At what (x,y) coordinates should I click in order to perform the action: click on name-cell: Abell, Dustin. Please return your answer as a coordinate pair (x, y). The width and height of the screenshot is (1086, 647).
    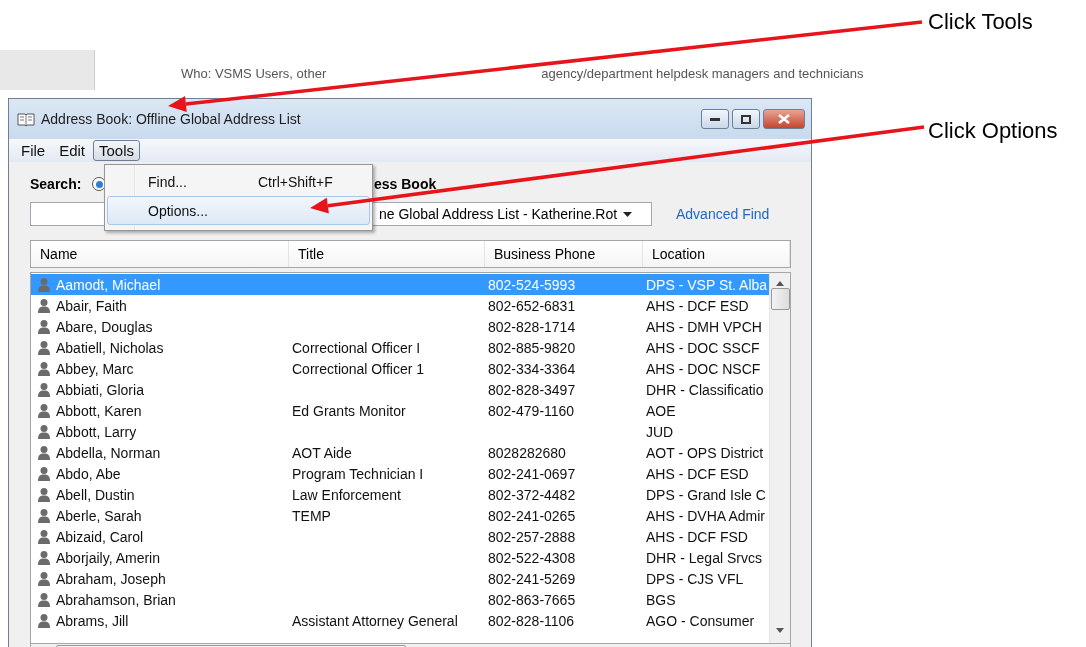
    Looking at the image, I should click on (160, 494).